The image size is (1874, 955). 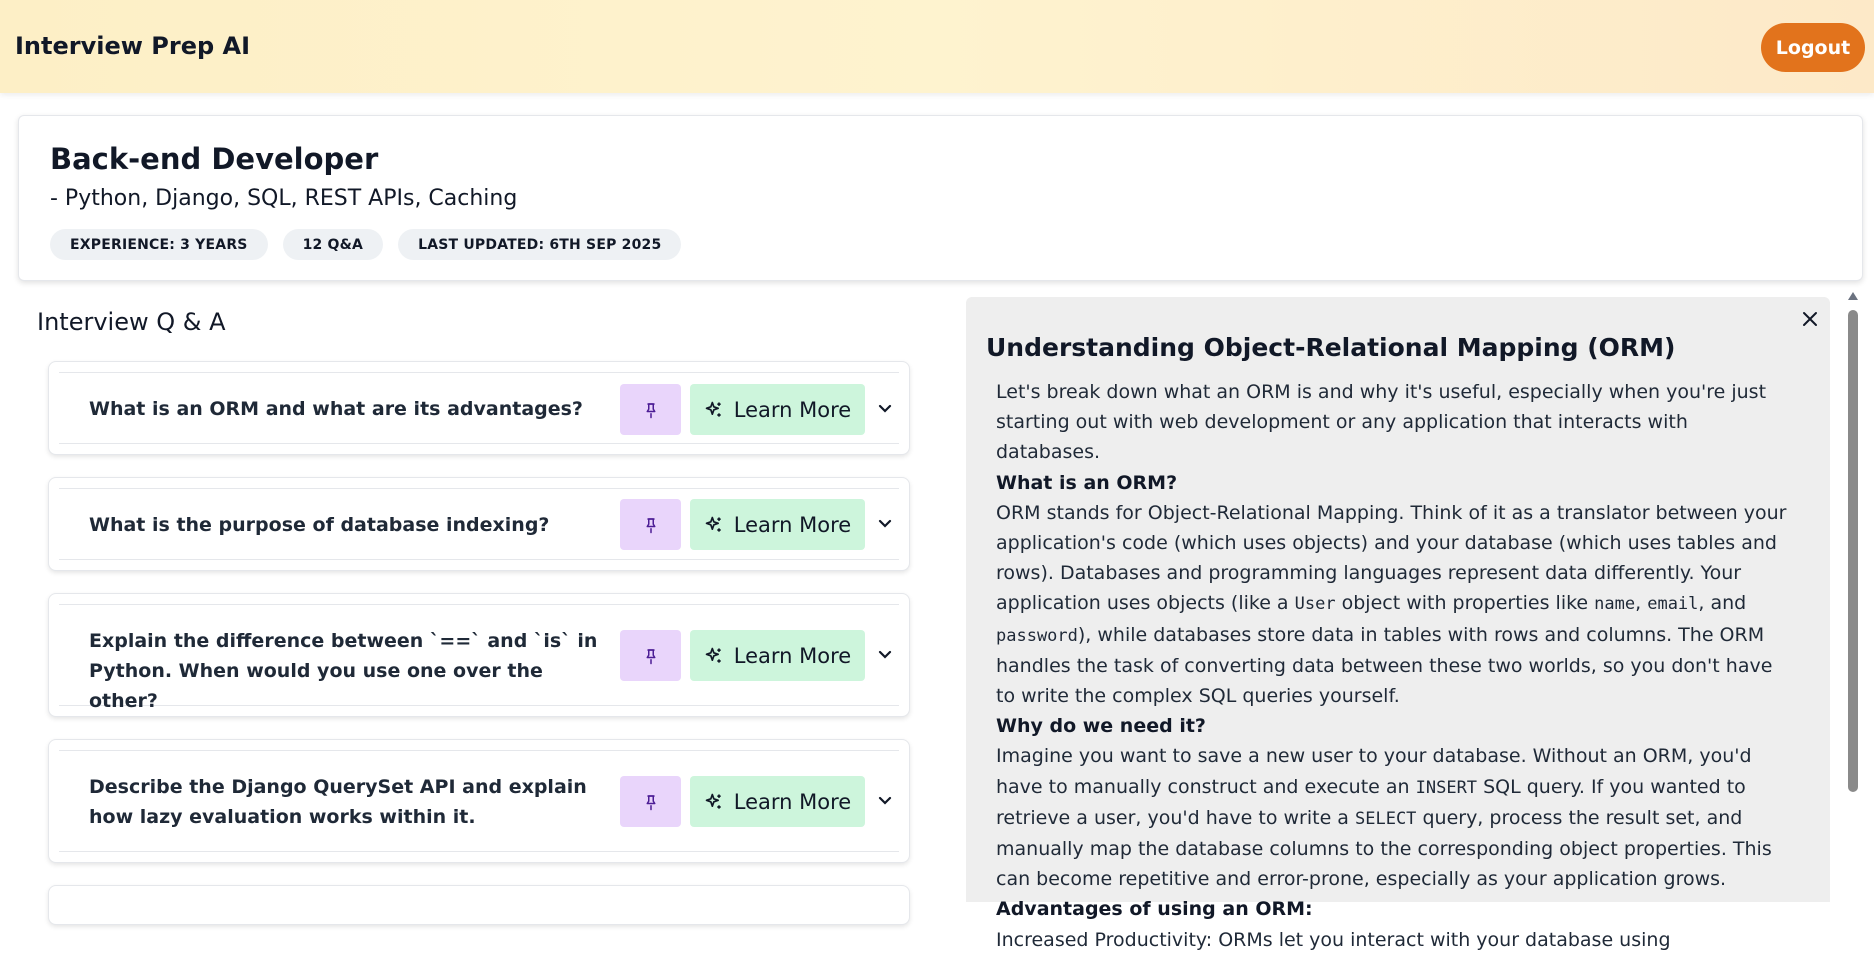 What do you see at coordinates (479, 905) in the screenshot?
I see `question-card` at bounding box center [479, 905].